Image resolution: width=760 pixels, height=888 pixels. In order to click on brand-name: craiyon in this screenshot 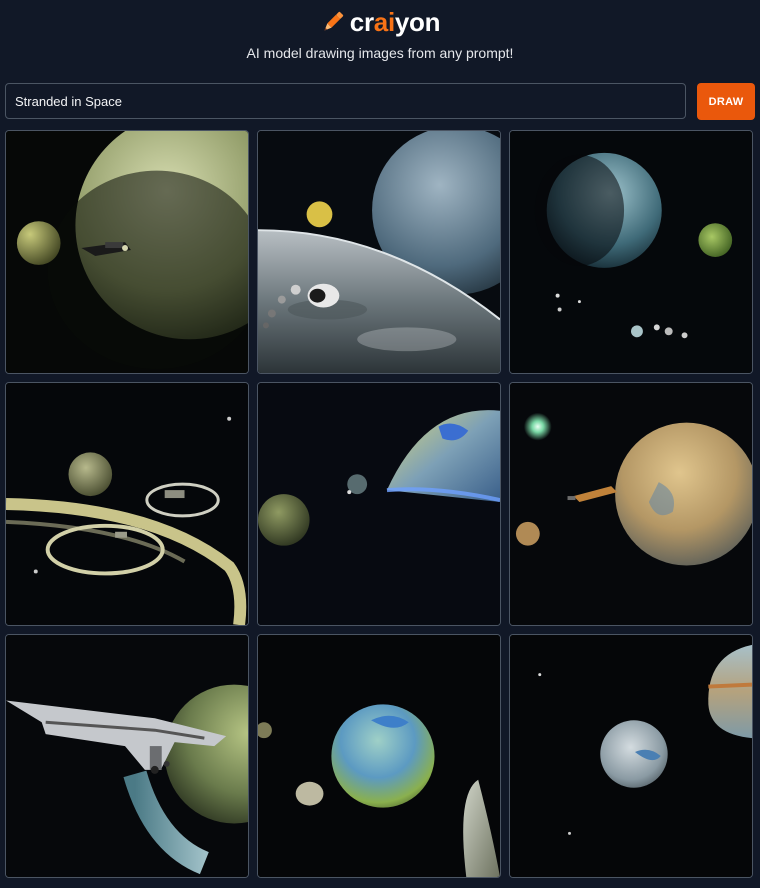, I will do `click(395, 22)`.